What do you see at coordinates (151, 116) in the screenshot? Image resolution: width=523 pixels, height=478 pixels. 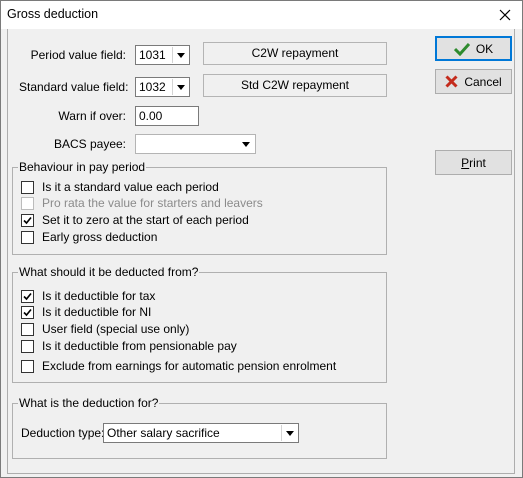 I see `warn-if-over-value: 0.00` at bounding box center [151, 116].